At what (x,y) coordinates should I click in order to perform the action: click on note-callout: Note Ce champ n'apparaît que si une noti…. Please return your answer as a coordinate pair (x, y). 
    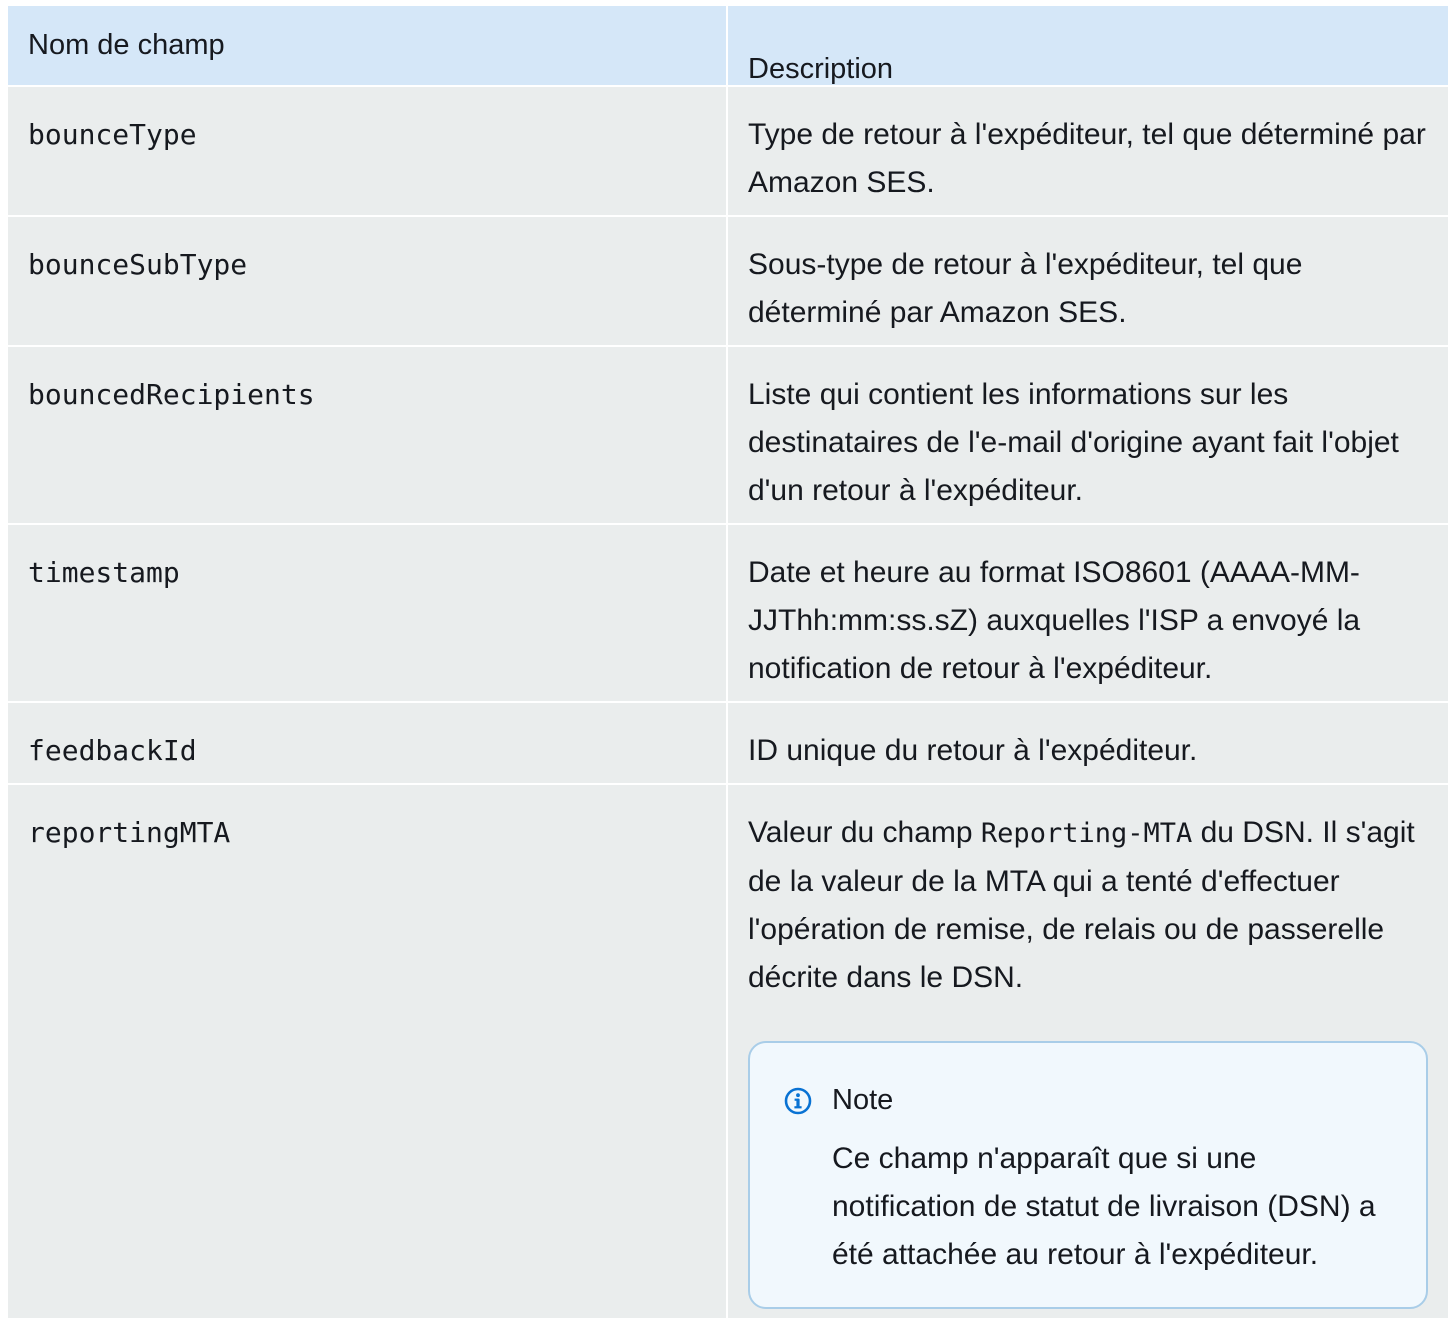
    Looking at the image, I should click on (1088, 1175).